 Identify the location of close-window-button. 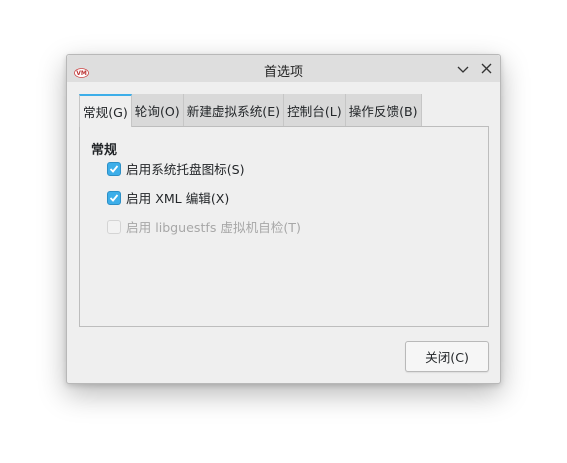
(486, 68).